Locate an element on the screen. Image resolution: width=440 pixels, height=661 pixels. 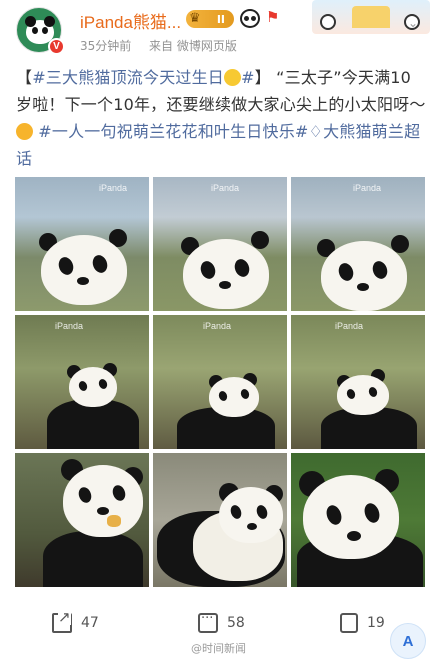
post-header: V iPanda熊猫... ♛ II ⚑ 35分钟前 来自 微博网页版 ⌄ is located at coordinates (220, 31).